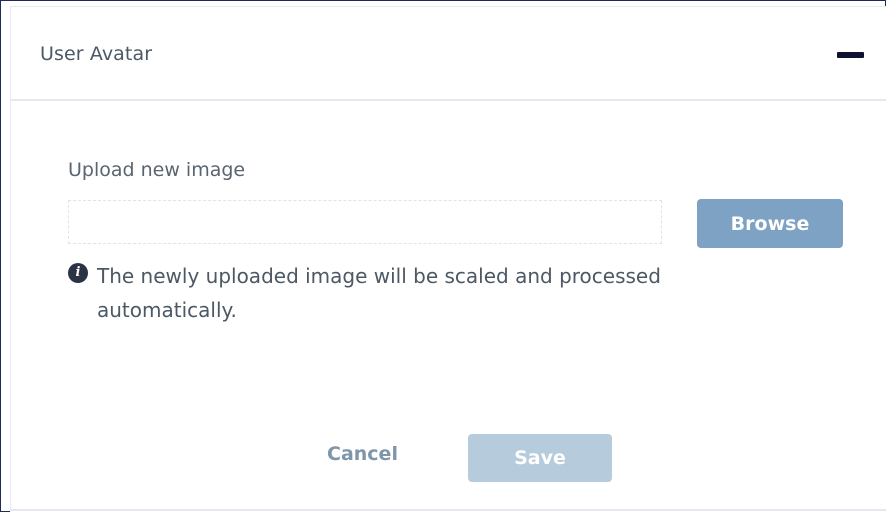 Image resolution: width=886 pixels, height=512 pixels. What do you see at coordinates (448, 510) in the screenshot?
I see `panel-divider` at bounding box center [448, 510].